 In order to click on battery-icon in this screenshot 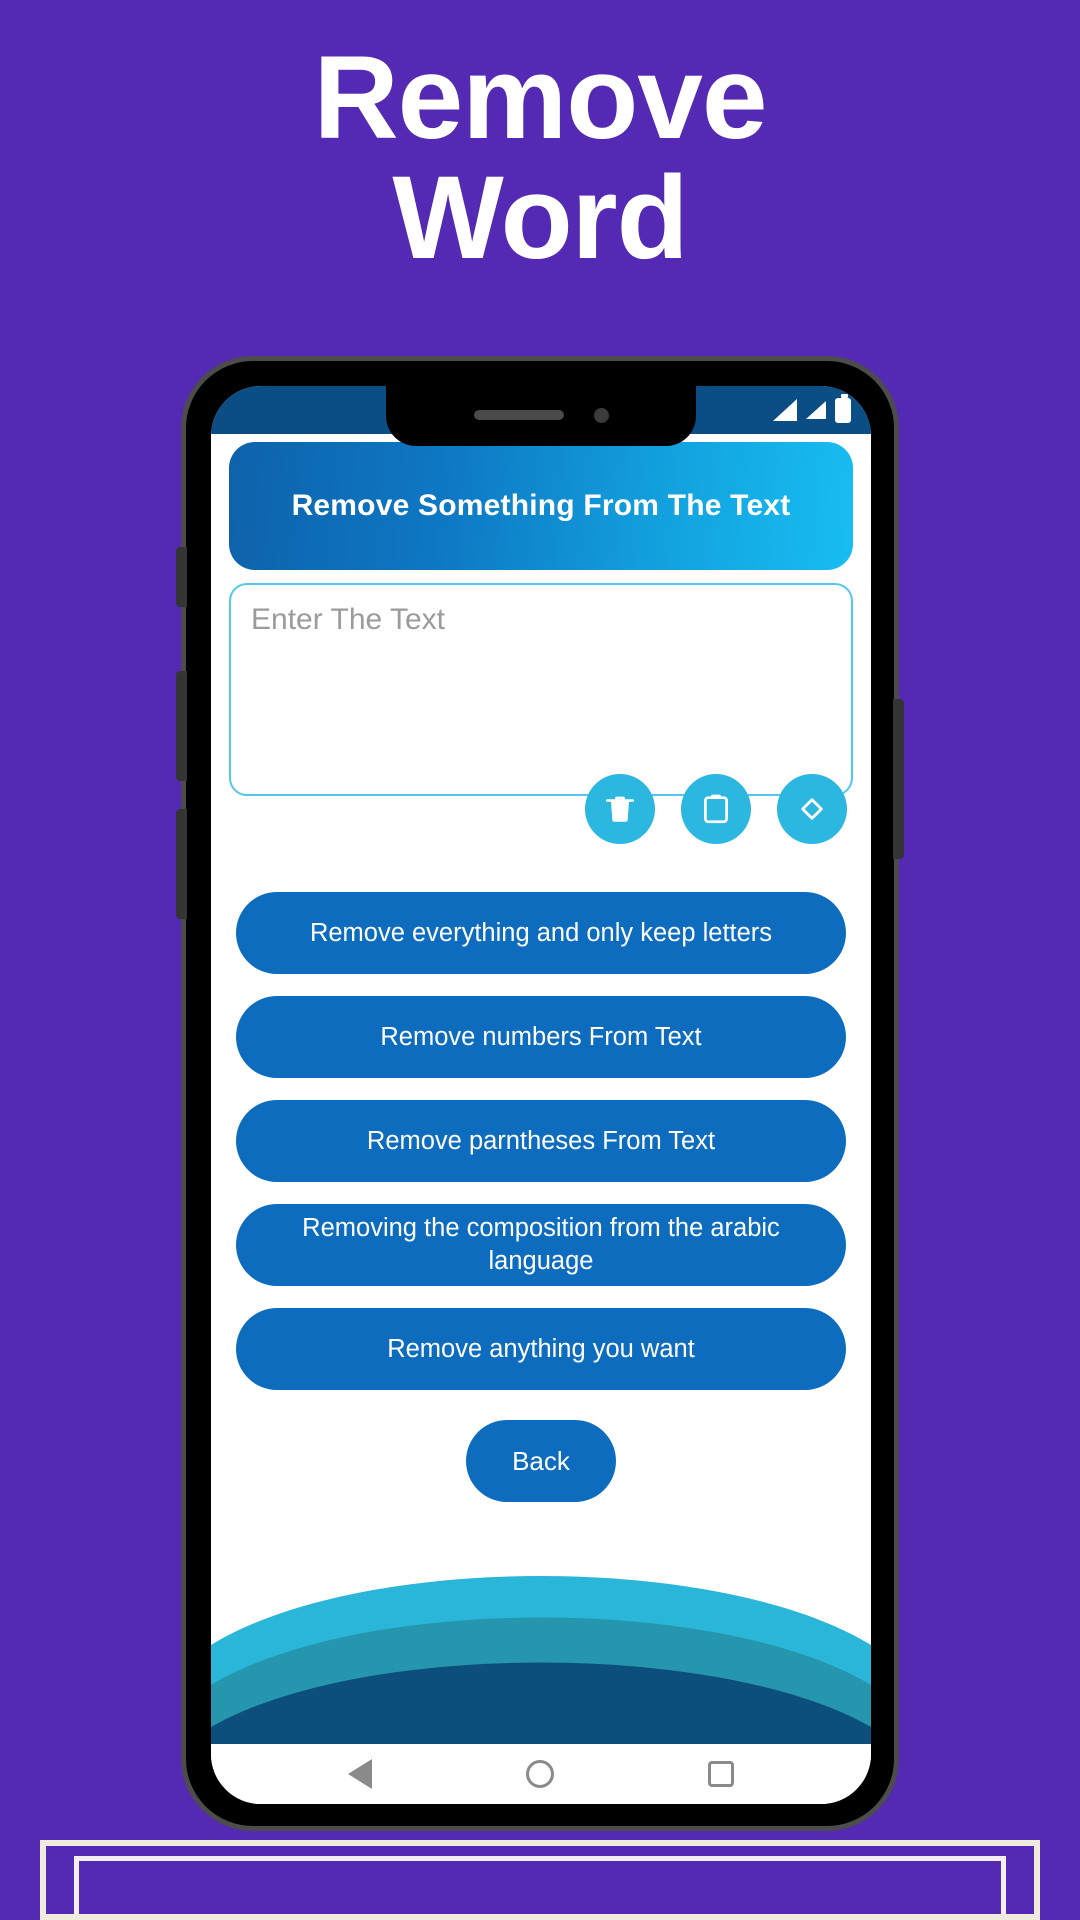, I will do `click(843, 408)`.